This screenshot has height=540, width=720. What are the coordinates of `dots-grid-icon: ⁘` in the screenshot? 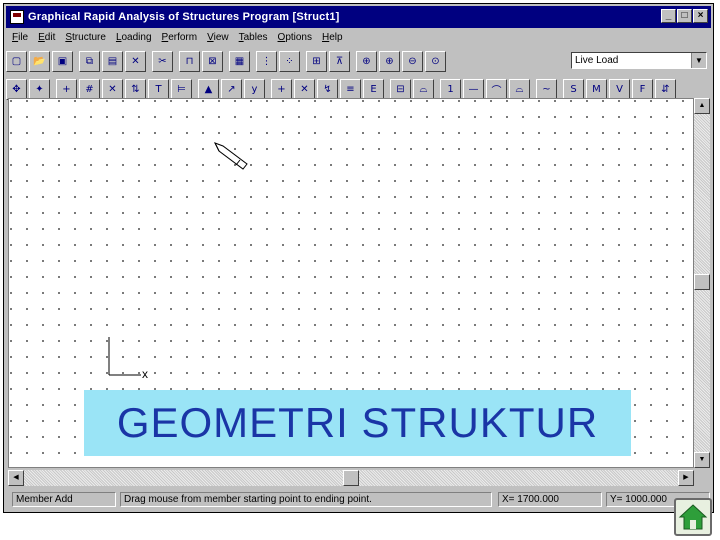 It's located at (289, 61).